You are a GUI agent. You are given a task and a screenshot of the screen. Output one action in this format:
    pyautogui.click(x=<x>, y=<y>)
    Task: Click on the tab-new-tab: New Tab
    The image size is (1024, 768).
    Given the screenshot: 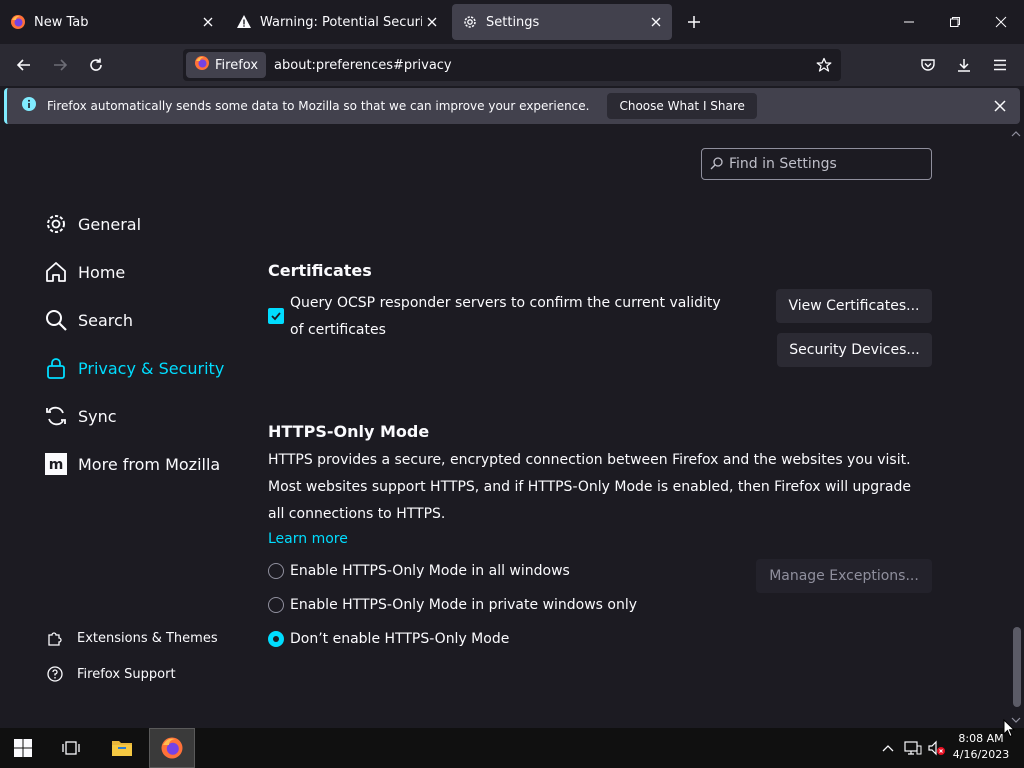 What is the action you would take?
    pyautogui.click(x=112, y=22)
    